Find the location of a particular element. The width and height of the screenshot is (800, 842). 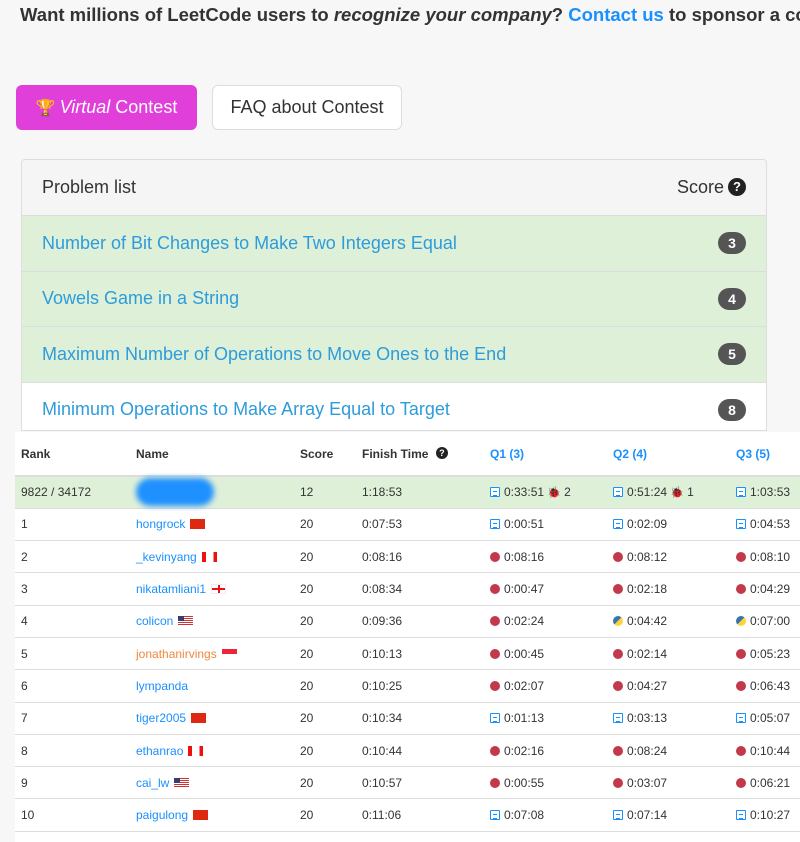

q2-cell: 0:03:13 is located at coordinates (668, 718).